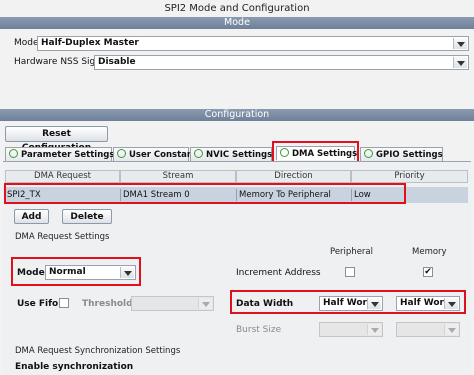  Describe the element at coordinates (26, 43) in the screenshot. I see `mode-label: Mode` at that location.